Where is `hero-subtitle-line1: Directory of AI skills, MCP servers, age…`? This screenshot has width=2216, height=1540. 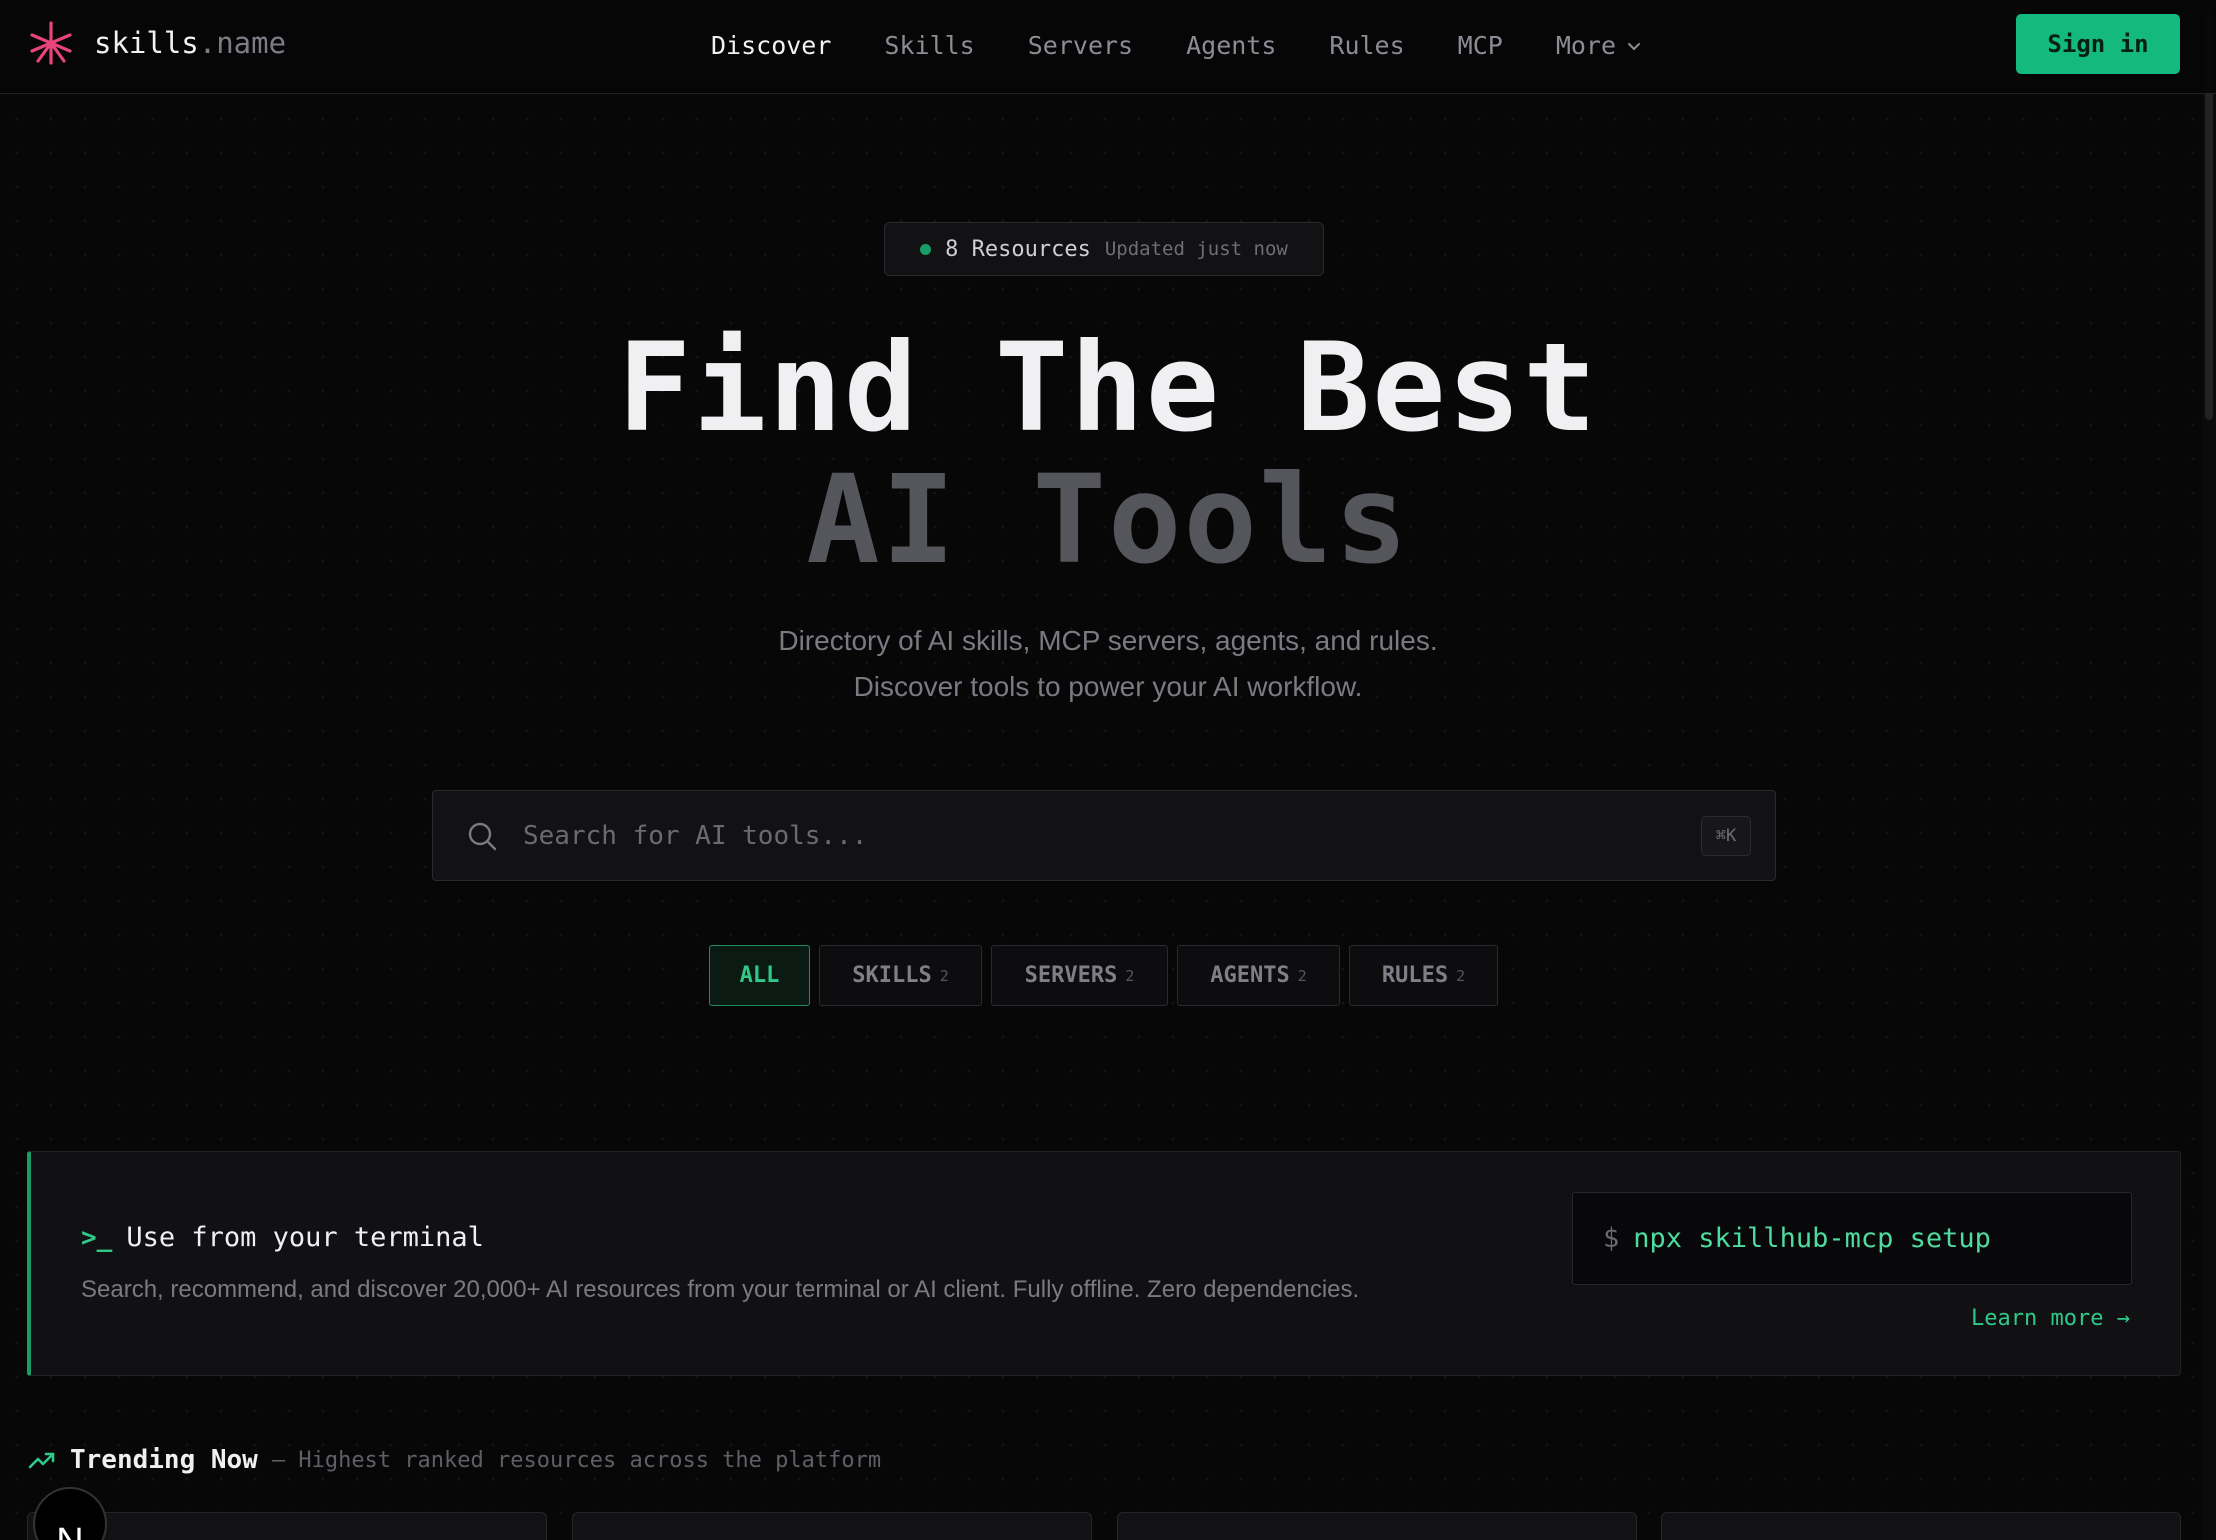 hero-subtitle-line1: Directory of AI skills, MCP servers, age… is located at coordinates (1108, 640).